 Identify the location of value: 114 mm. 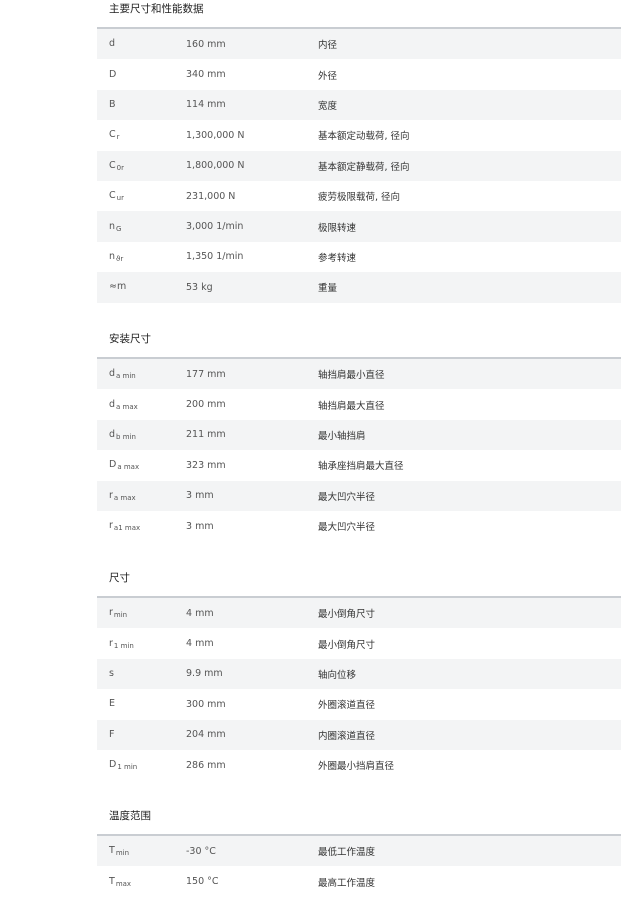
(206, 105).